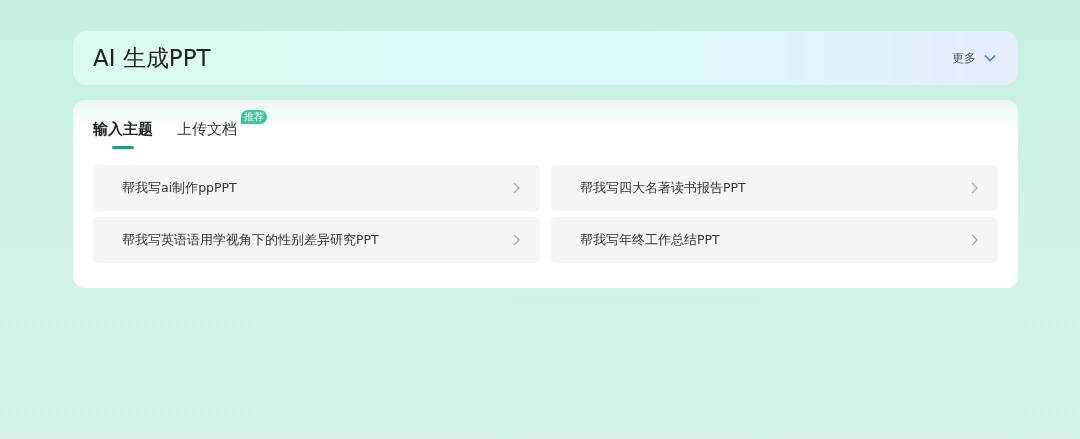 Image resolution: width=1080 pixels, height=439 pixels. Describe the element at coordinates (316, 240) in the screenshot. I see `suggestion-item: 帮我写英语语用学视角下的性别差异研究PPT` at that location.